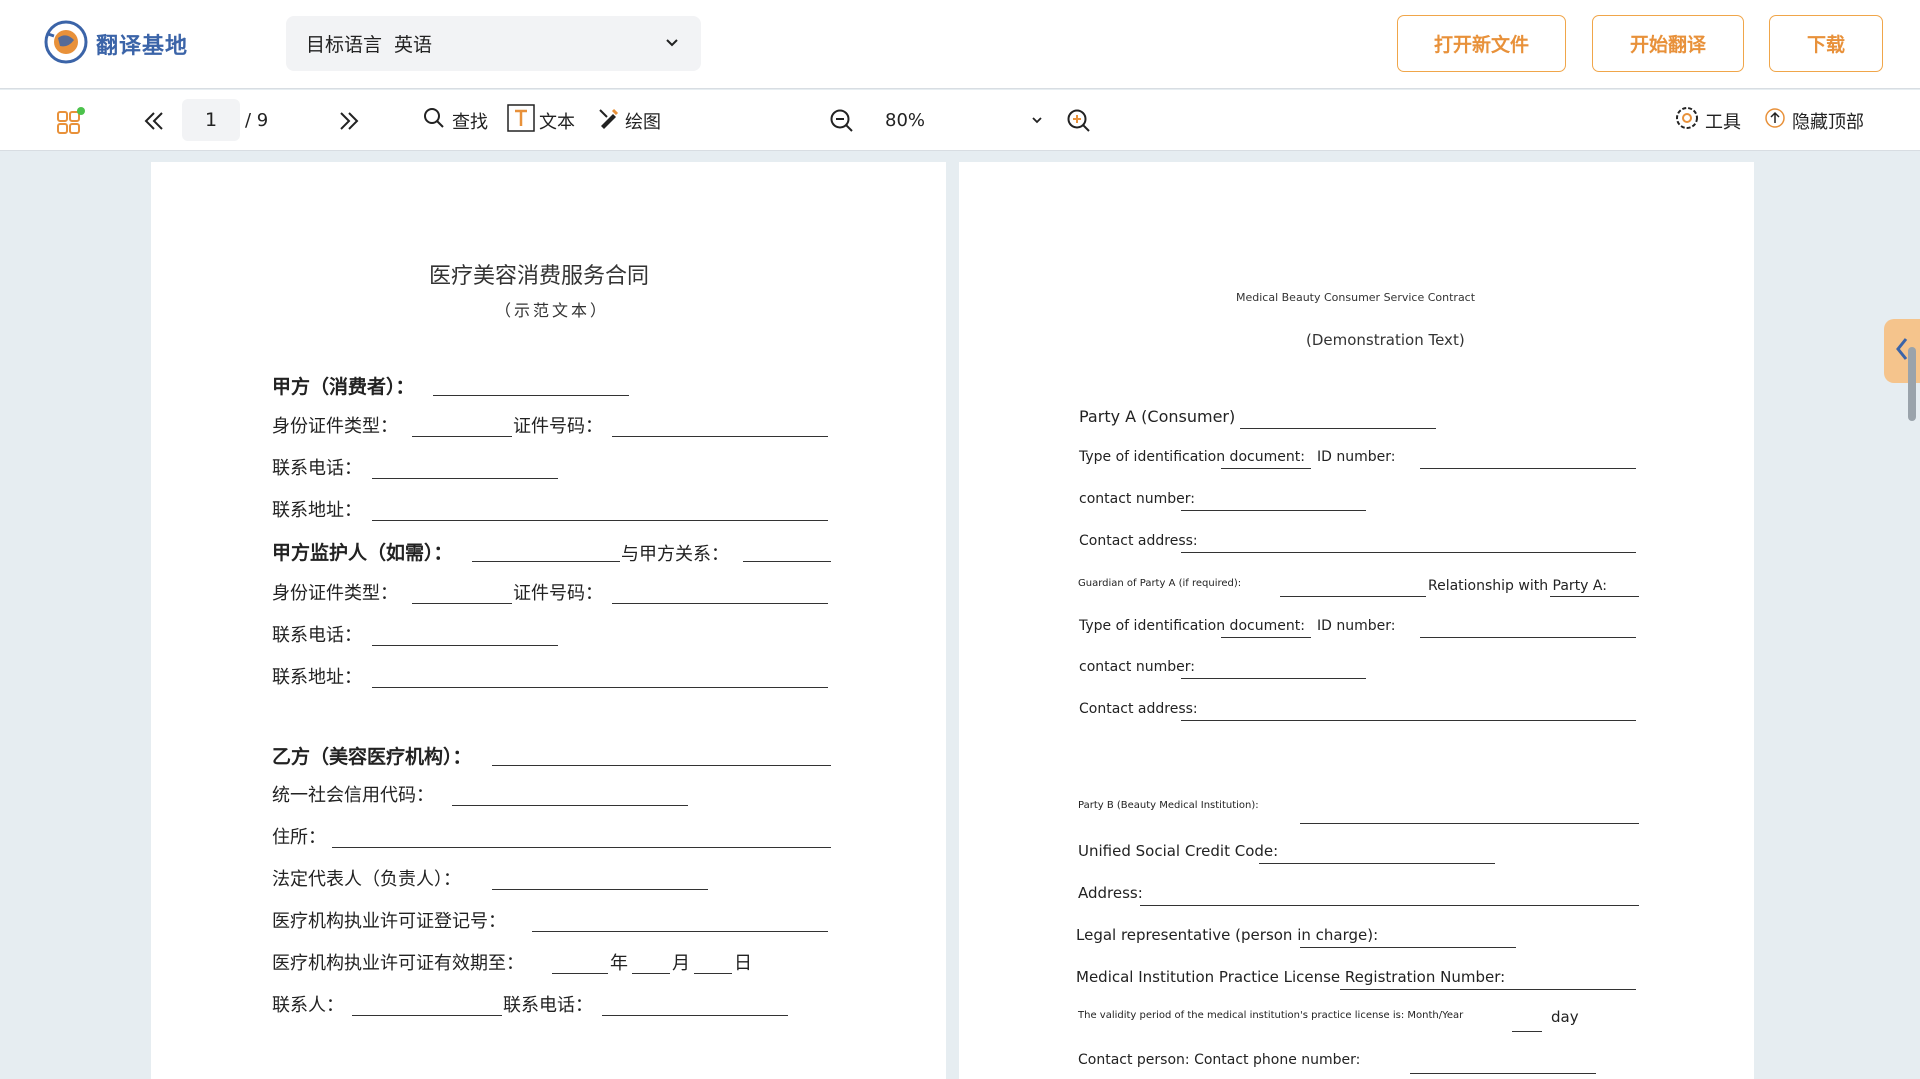 The height and width of the screenshot is (1079, 1920). What do you see at coordinates (1219, 1060) in the screenshot?
I see `contact-label: Contact person: Contact phone number:` at bounding box center [1219, 1060].